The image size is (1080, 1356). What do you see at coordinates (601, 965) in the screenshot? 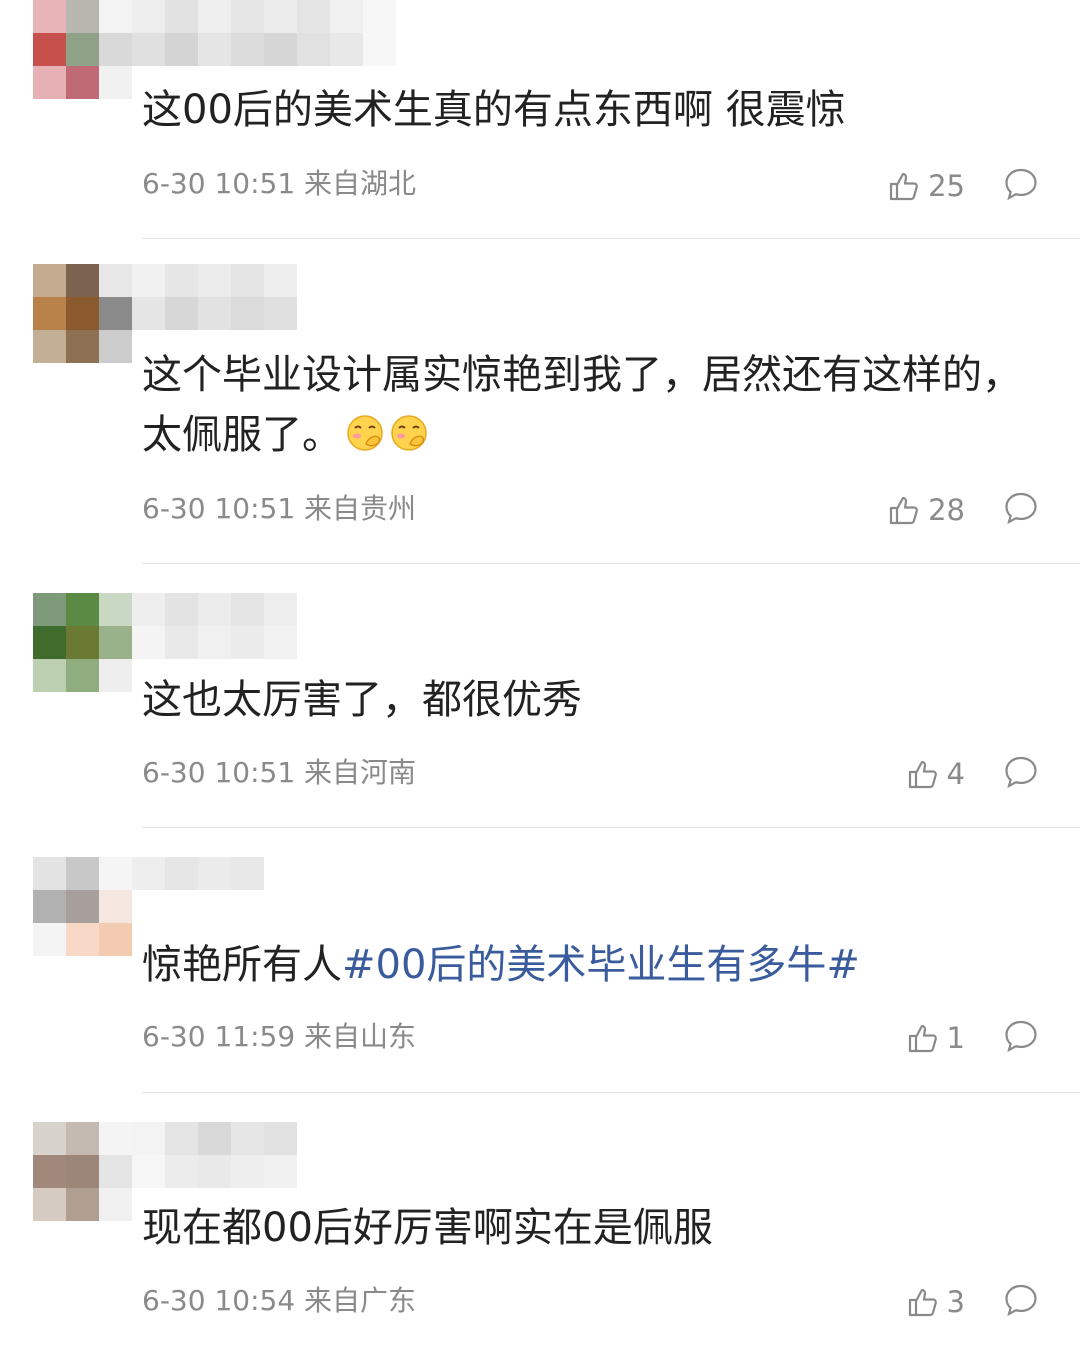
I see `hashtag-link: #00后的美术毕业生有多牛#` at bounding box center [601, 965].